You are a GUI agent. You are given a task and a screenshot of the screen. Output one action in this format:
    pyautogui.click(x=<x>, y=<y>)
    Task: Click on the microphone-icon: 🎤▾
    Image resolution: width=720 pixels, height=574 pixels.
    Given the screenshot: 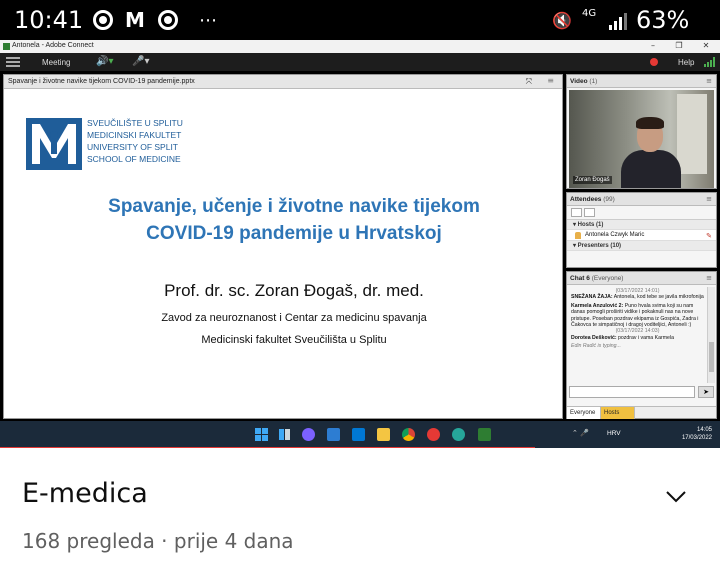 What is the action you would take?
    pyautogui.click(x=140, y=61)
    